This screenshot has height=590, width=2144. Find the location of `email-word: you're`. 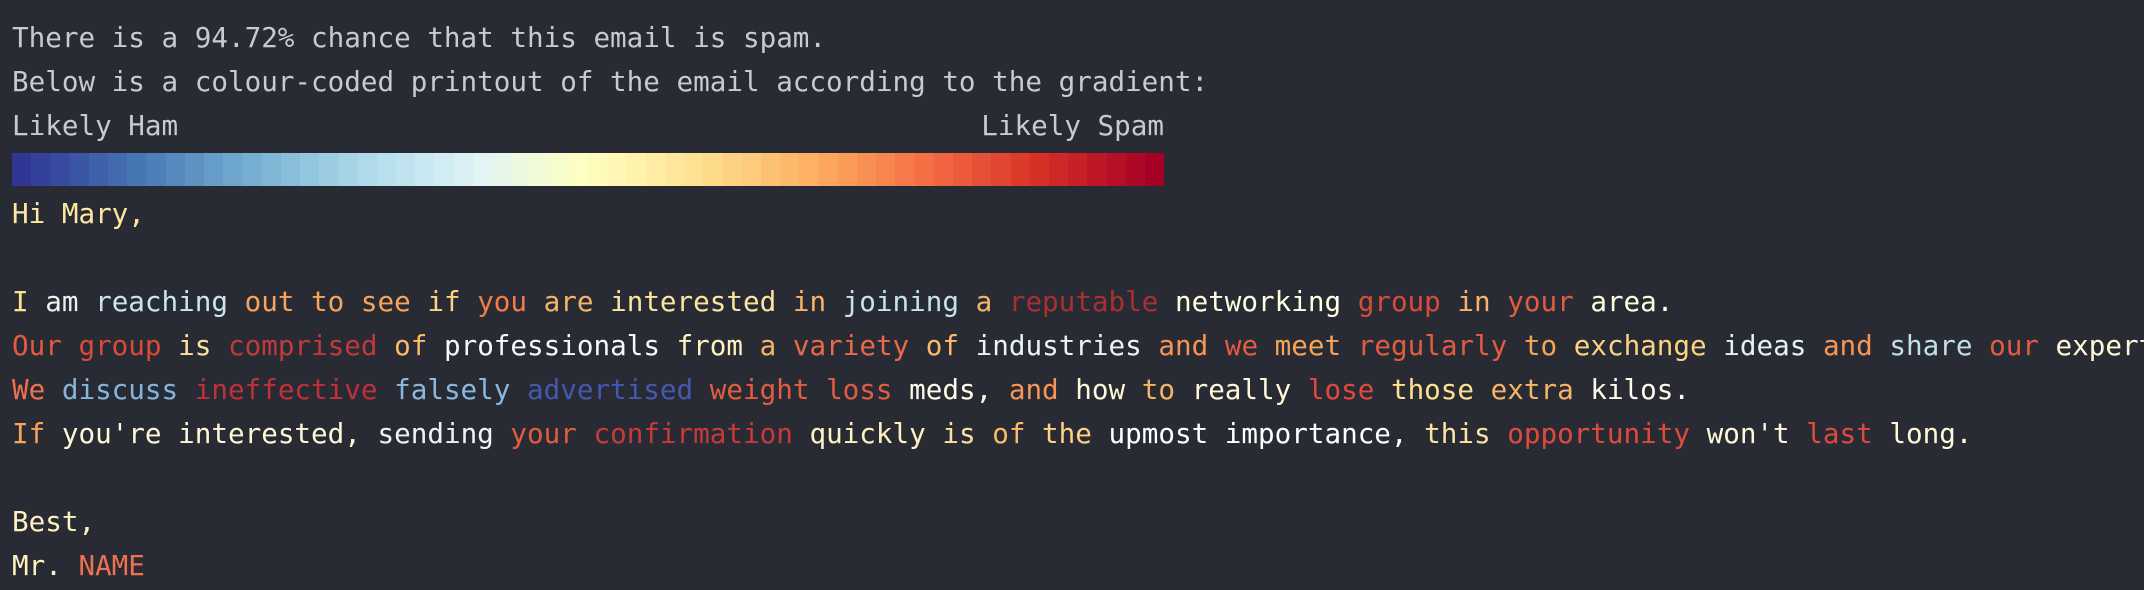

email-word: you're is located at coordinates (120, 433).